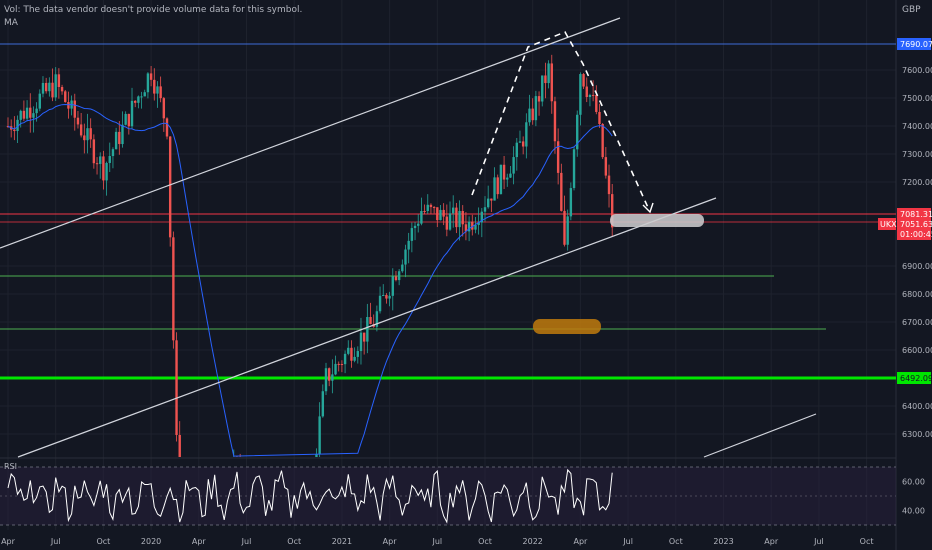  Describe the element at coordinates (917, 350) in the screenshot. I see `price-tick-label: 6600.00` at that location.